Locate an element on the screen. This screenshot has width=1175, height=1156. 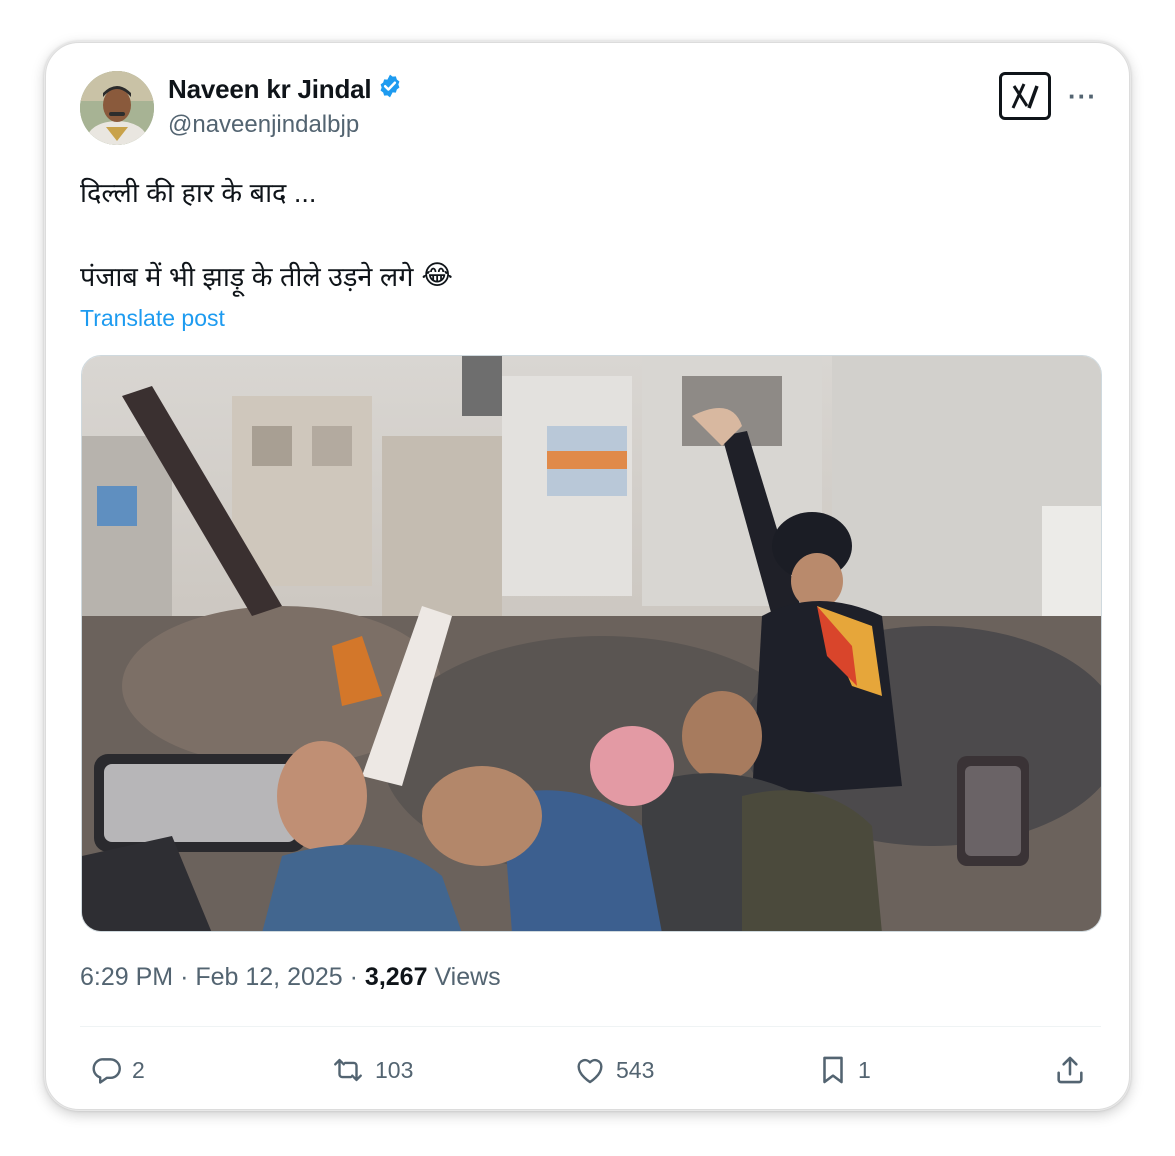
bookmark-count: 1 is located at coordinates (864, 1069).